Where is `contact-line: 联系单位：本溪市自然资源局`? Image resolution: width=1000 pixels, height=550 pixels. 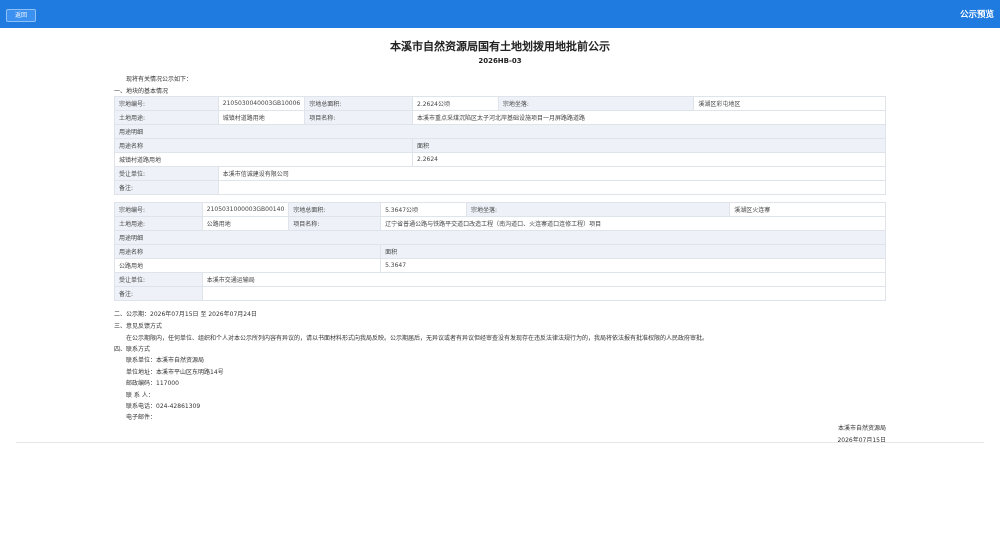
contact-line: 联系单位：本溪市自然资源局 is located at coordinates (165, 360).